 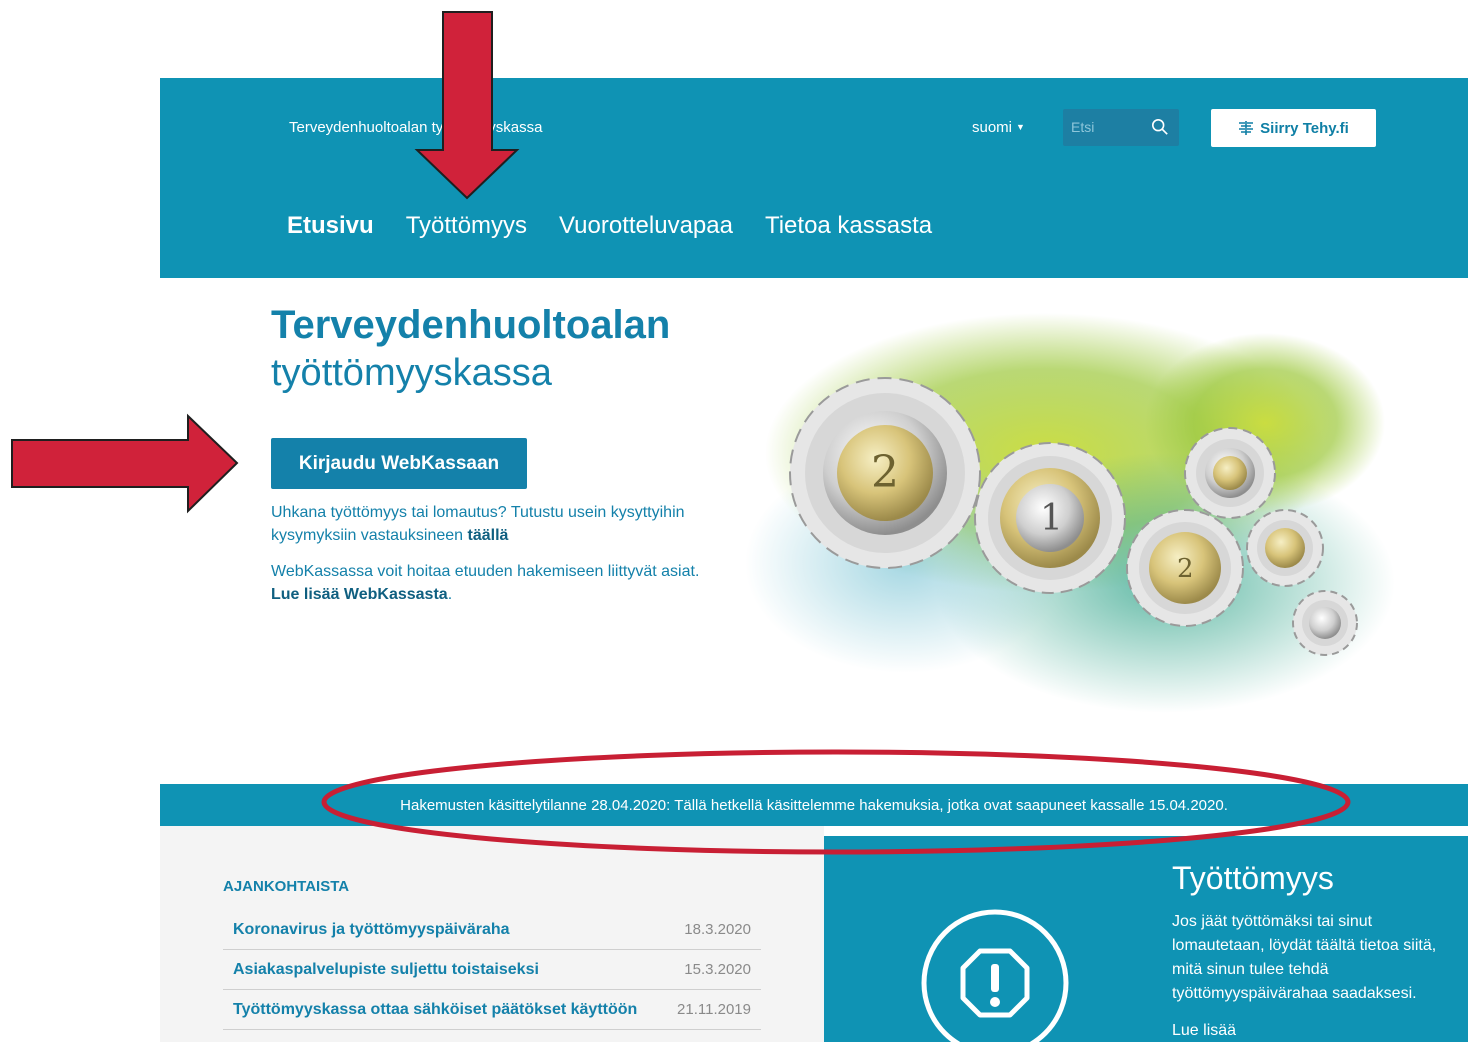 What do you see at coordinates (415, 127) in the screenshot?
I see `brand-link: Terveydenhuoltoalan työttömyyskassa` at bounding box center [415, 127].